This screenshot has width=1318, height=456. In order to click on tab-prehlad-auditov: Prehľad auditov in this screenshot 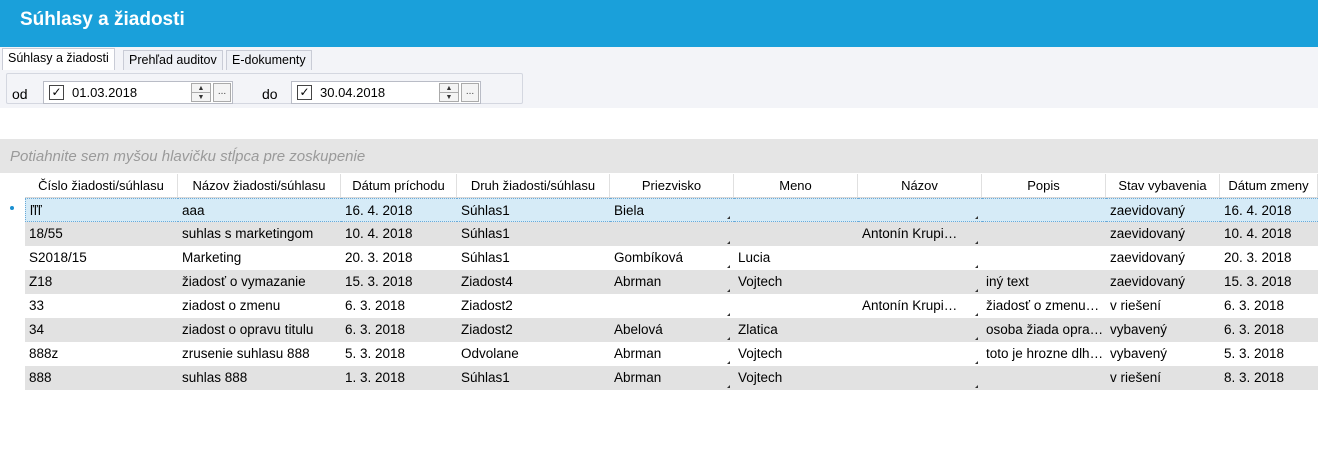, I will do `click(173, 60)`.